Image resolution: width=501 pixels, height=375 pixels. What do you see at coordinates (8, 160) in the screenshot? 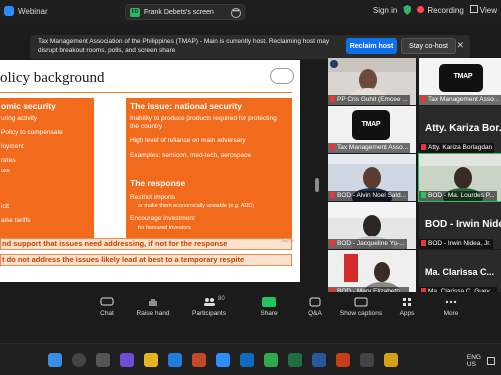
I see `left-bullet: rates` at bounding box center [8, 160].